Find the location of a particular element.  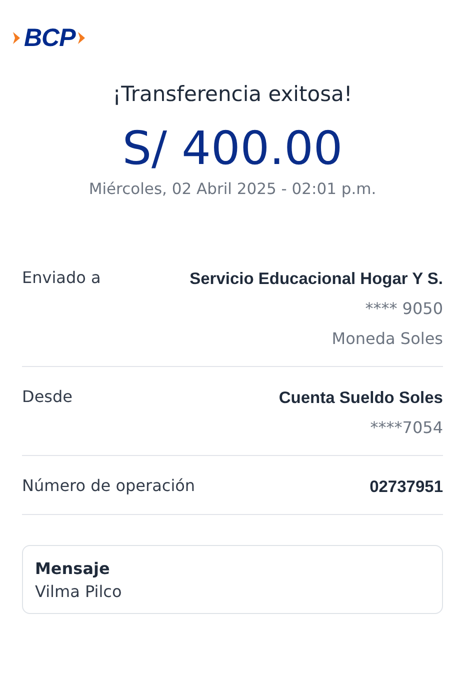

detail-value: Moneda Soles is located at coordinates (387, 339).